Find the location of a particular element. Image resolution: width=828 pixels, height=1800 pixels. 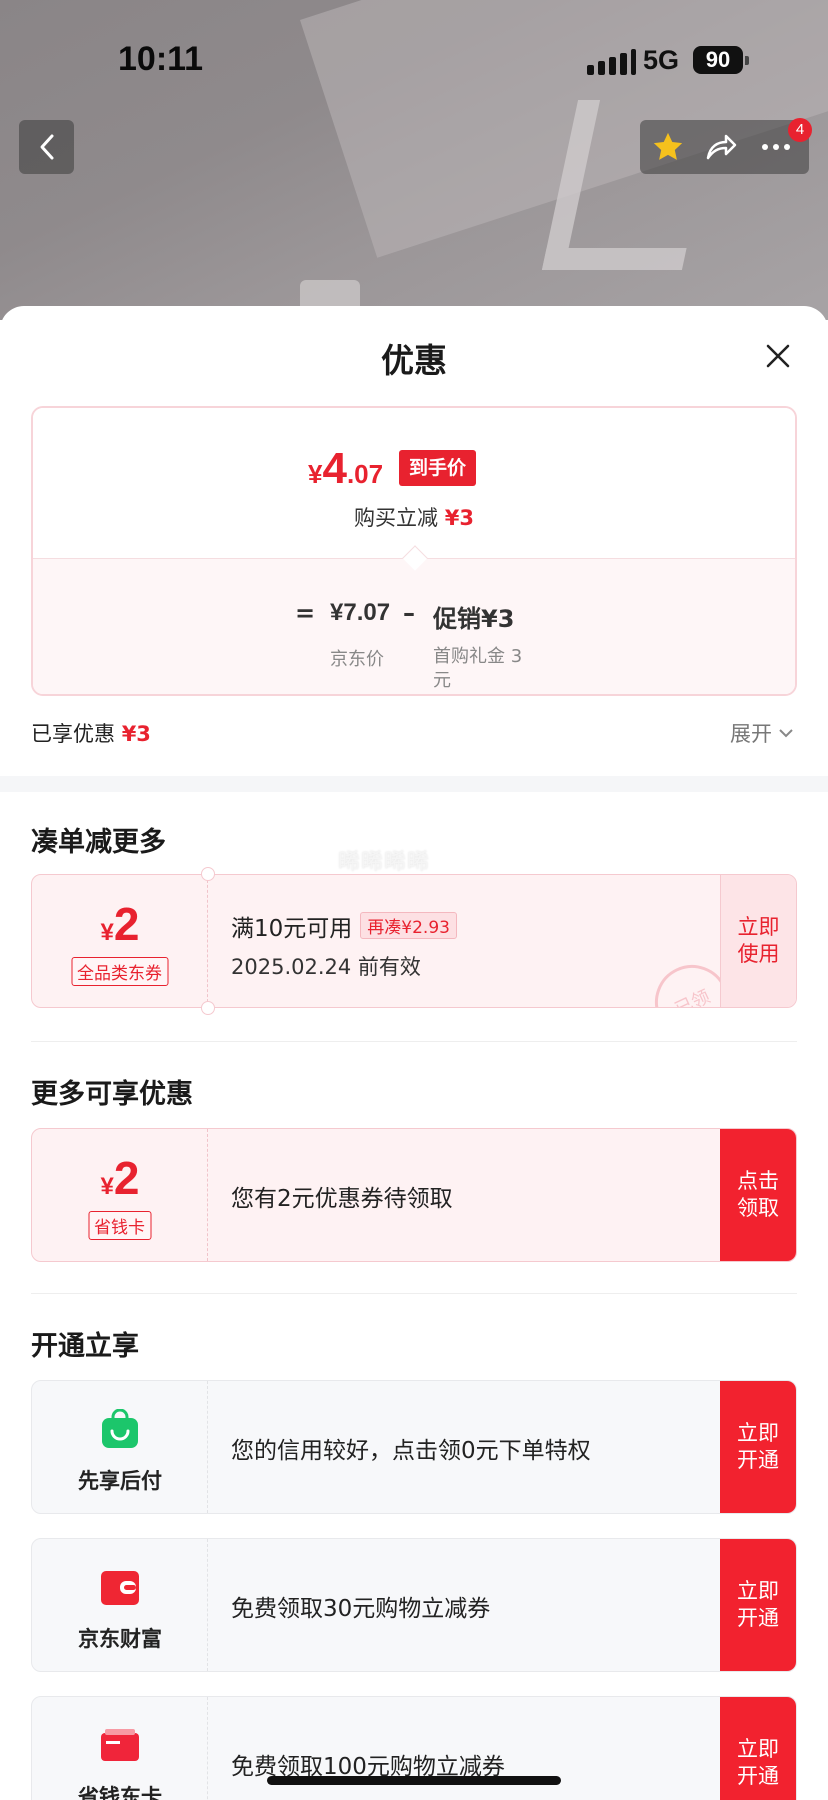

final-price-section: ¥4.07 到手价 购买立减 ¥3 is located at coordinates (414, 483).